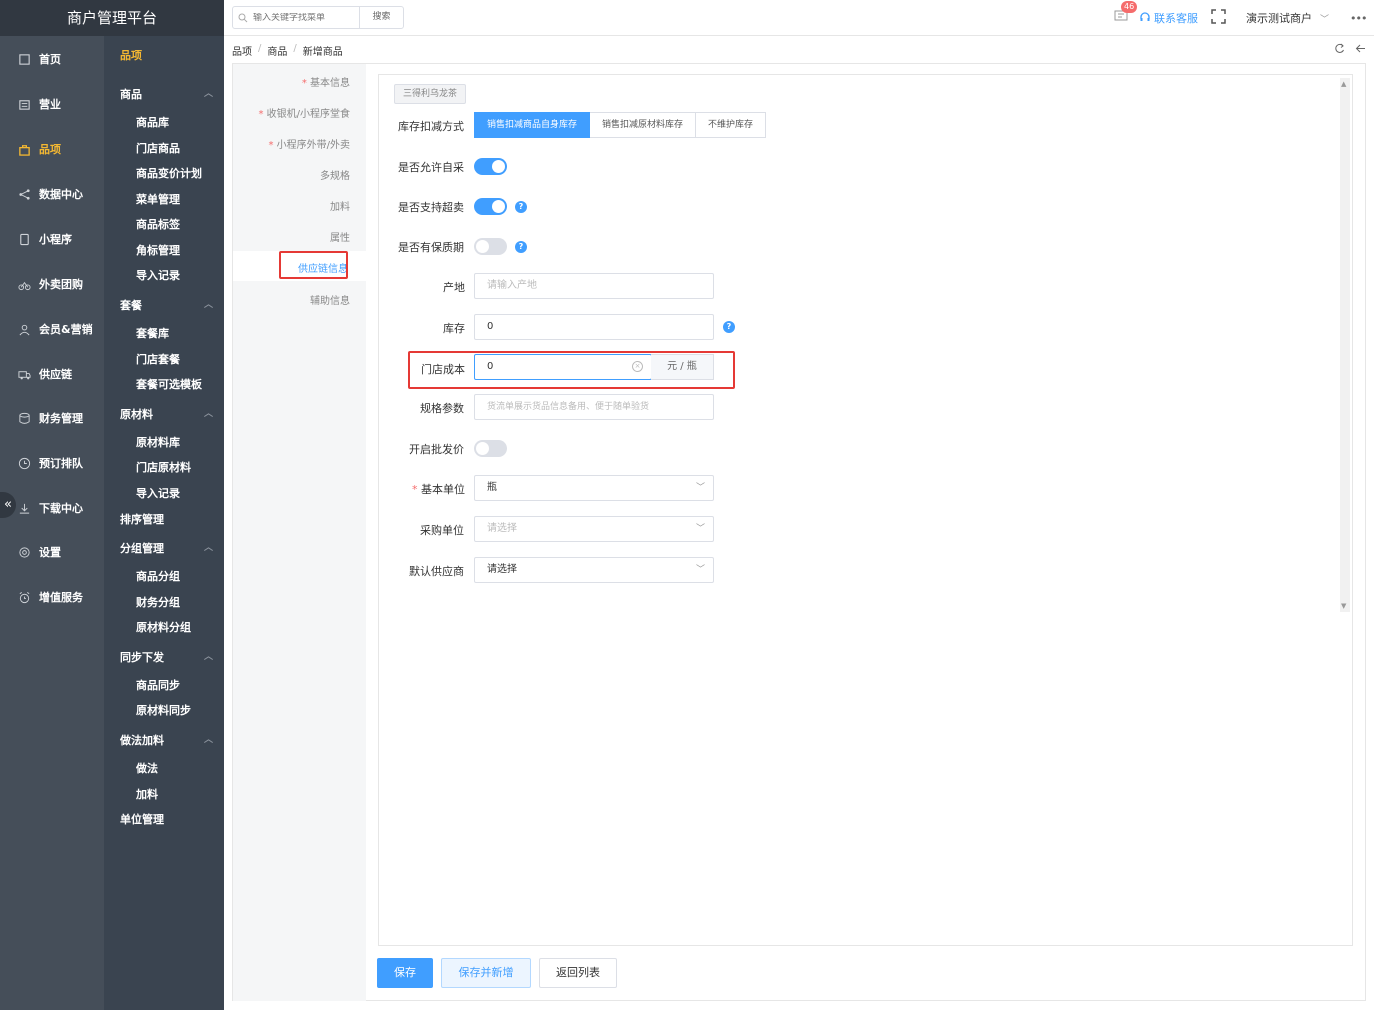  What do you see at coordinates (482, 246) in the screenshot?
I see `toggle-knob` at bounding box center [482, 246].